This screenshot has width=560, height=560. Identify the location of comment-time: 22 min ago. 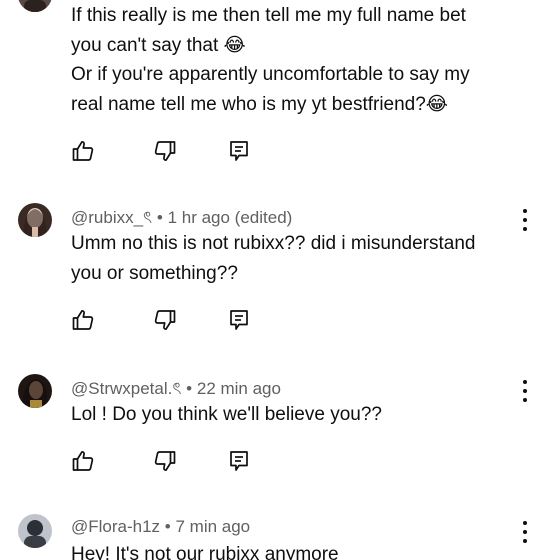
(238, 388).